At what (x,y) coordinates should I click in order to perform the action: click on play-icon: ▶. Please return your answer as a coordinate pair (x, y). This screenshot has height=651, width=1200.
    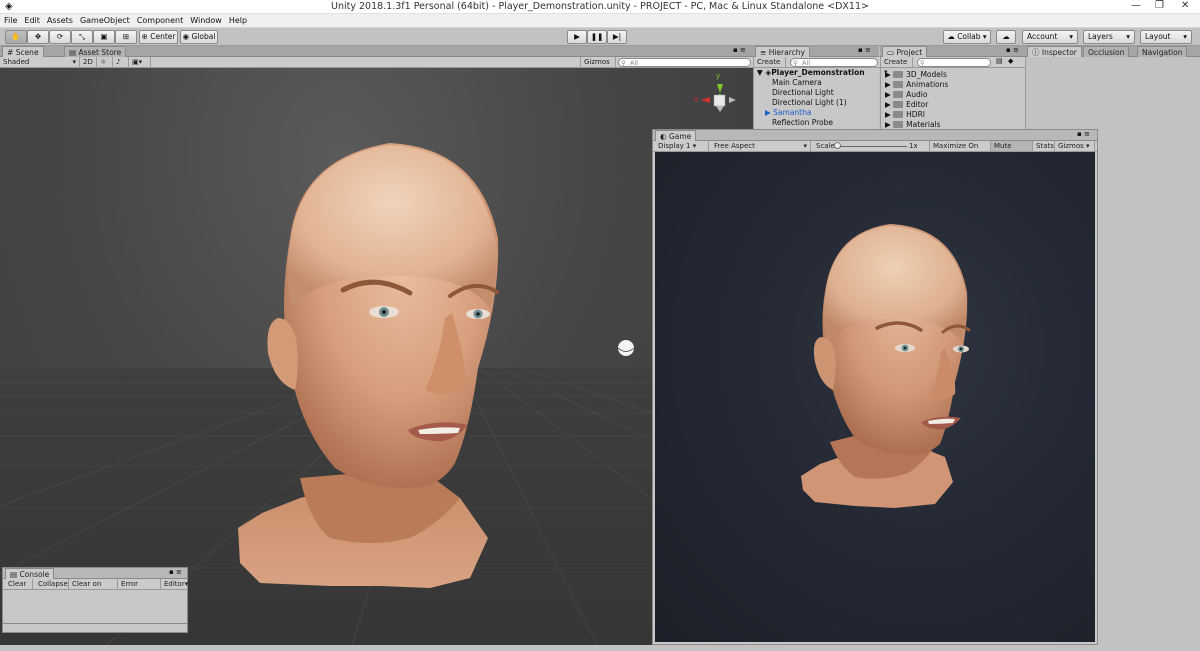
    Looking at the image, I should click on (577, 36).